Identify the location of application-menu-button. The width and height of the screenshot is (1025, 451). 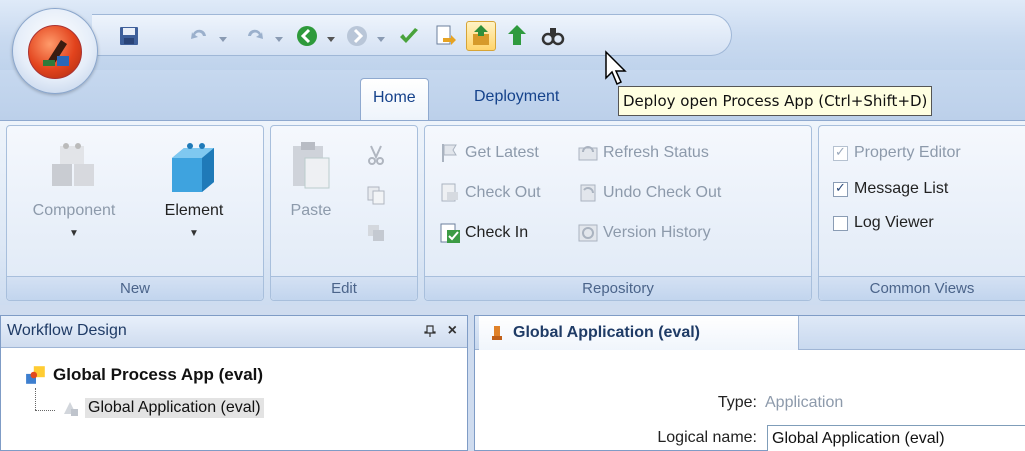
(55, 51).